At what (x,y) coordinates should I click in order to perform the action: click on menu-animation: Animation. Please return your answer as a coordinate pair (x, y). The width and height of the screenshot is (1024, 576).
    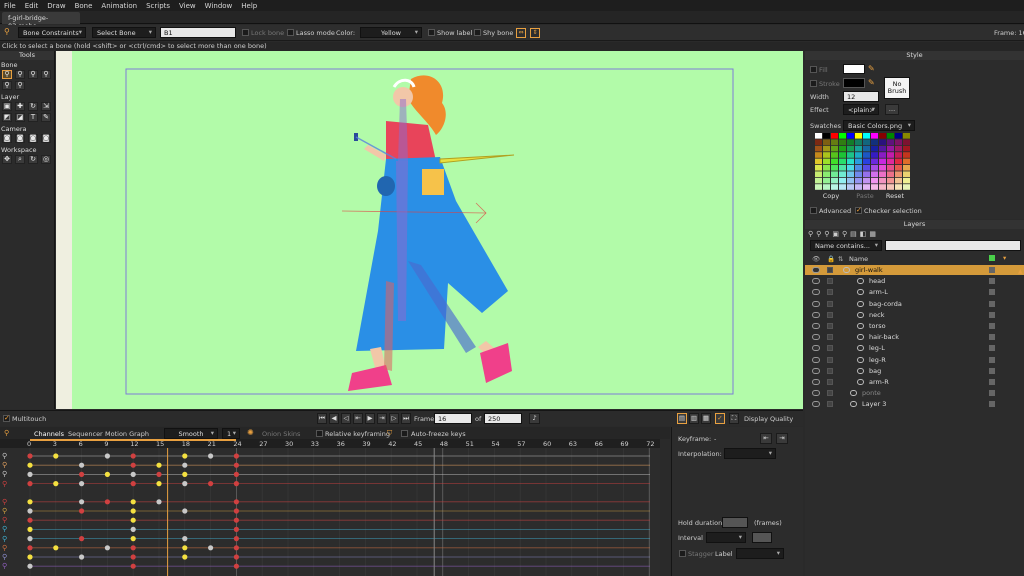
    Looking at the image, I should click on (119, 6).